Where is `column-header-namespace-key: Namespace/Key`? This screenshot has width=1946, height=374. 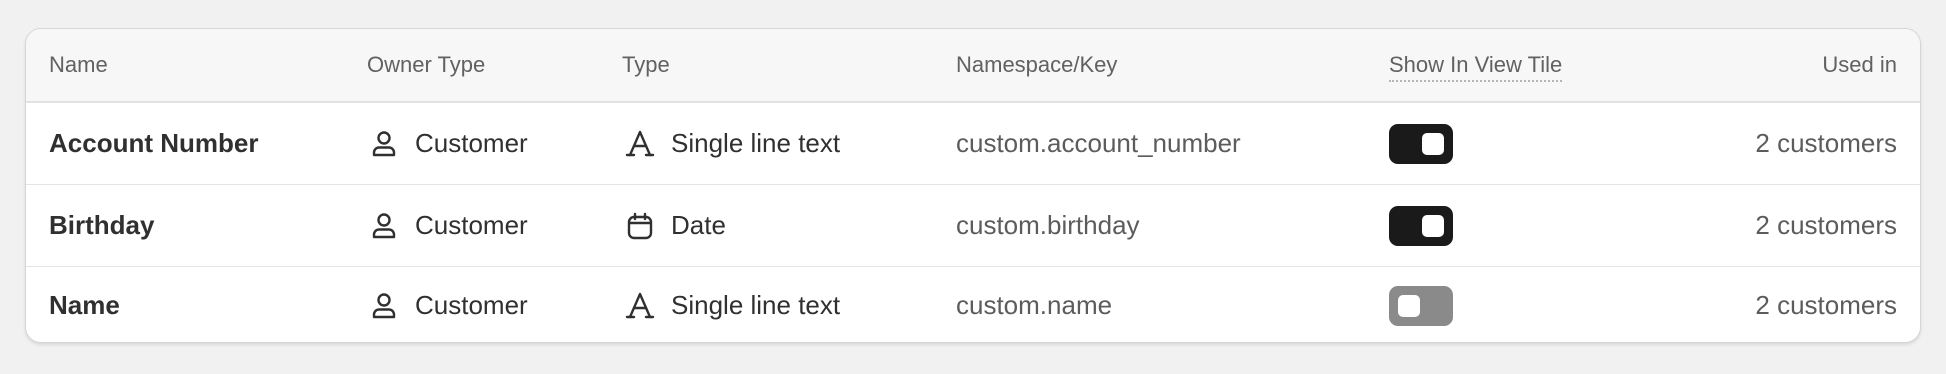 column-header-namespace-key: Namespace/Key is located at coordinates (1036, 65).